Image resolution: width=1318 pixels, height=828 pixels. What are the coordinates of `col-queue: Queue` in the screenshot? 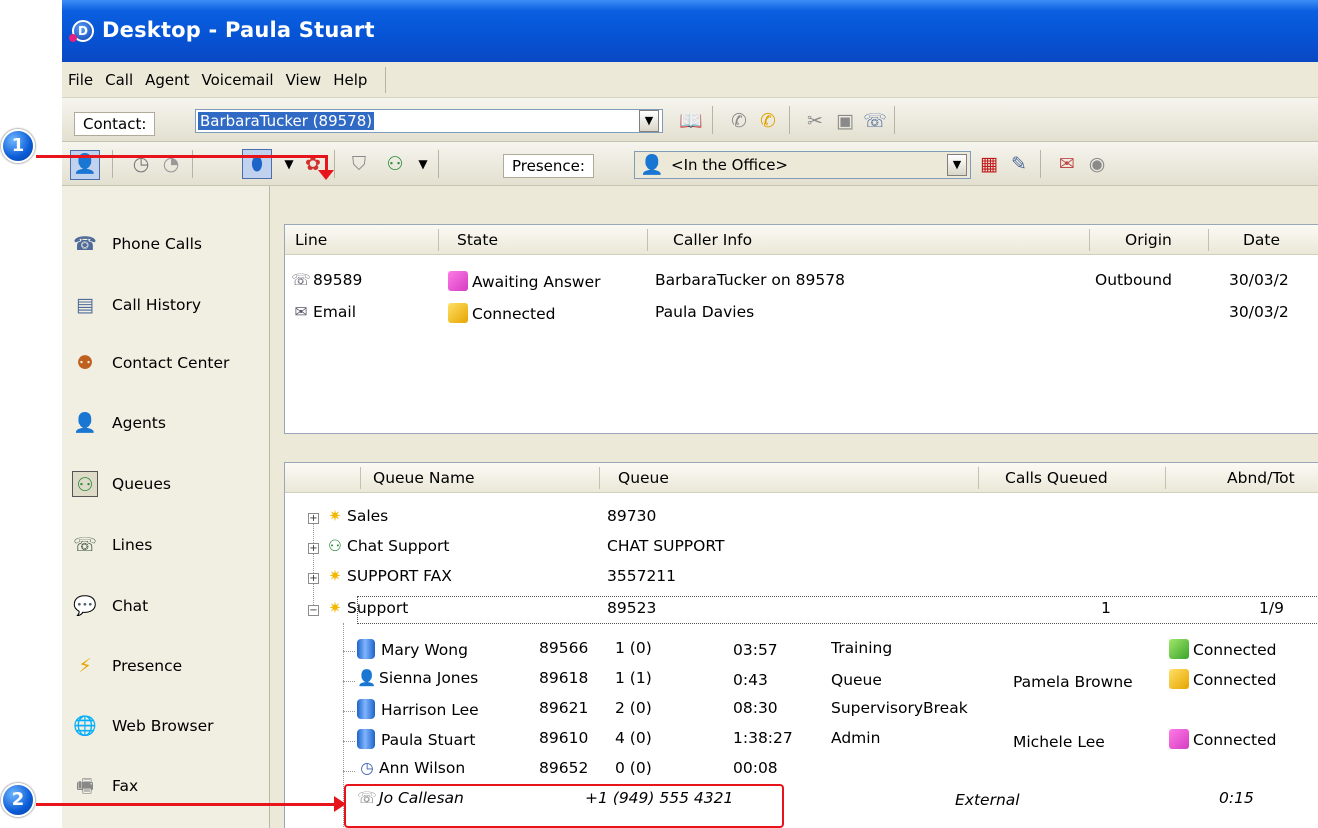 It's located at (643, 478).